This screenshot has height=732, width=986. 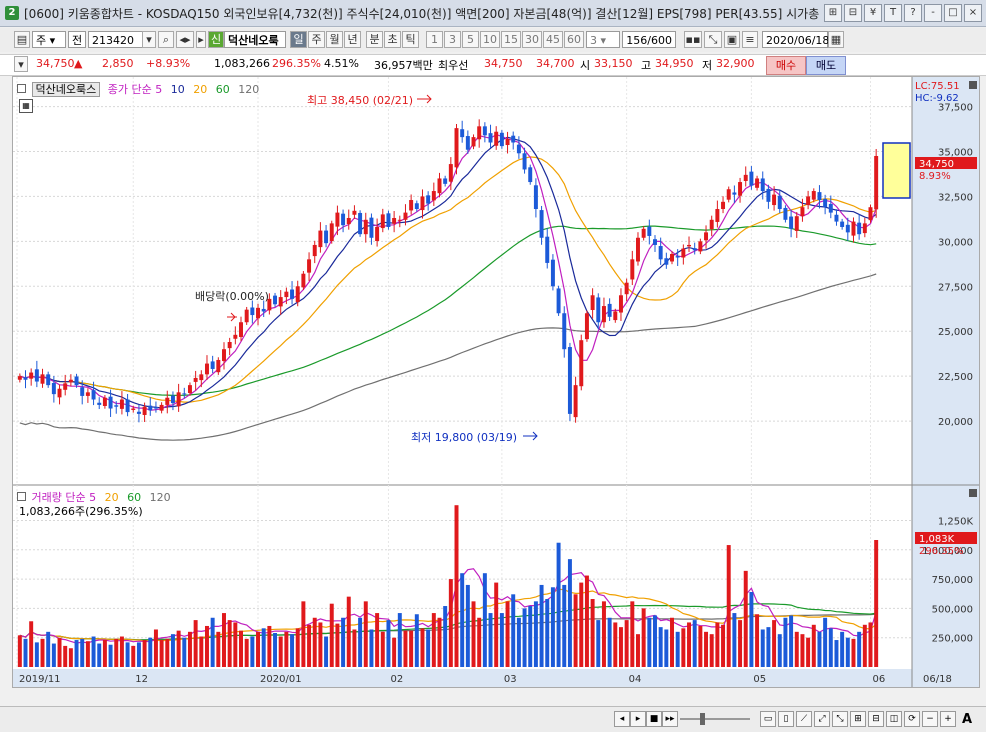 What do you see at coordinates (973, 493) in the screenshot?
I see `panel-close-icon` at bounding box center [973, 493].